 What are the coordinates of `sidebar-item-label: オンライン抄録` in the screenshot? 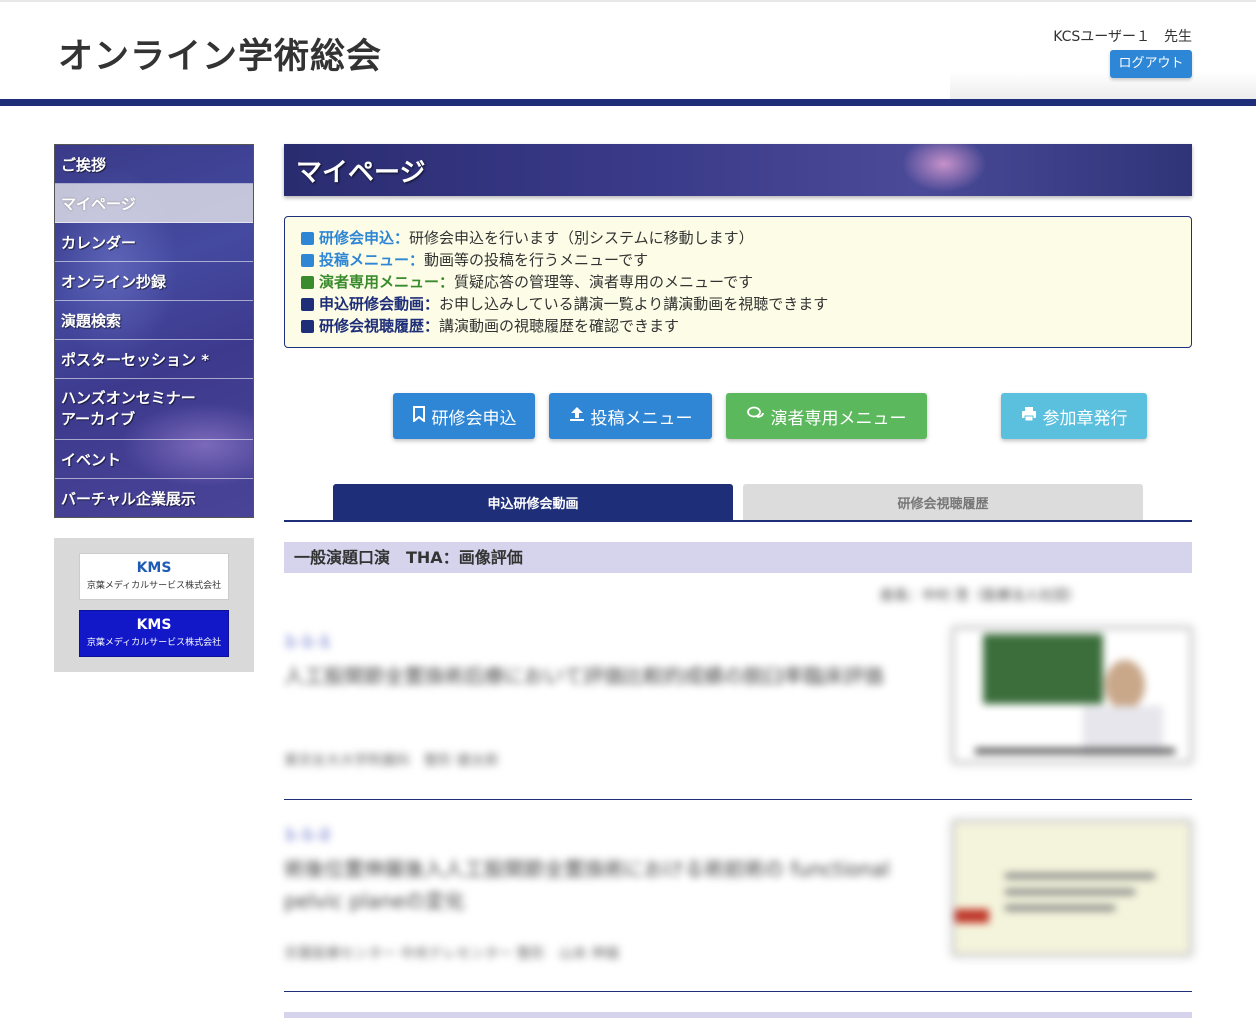 It's located at (114, 281).